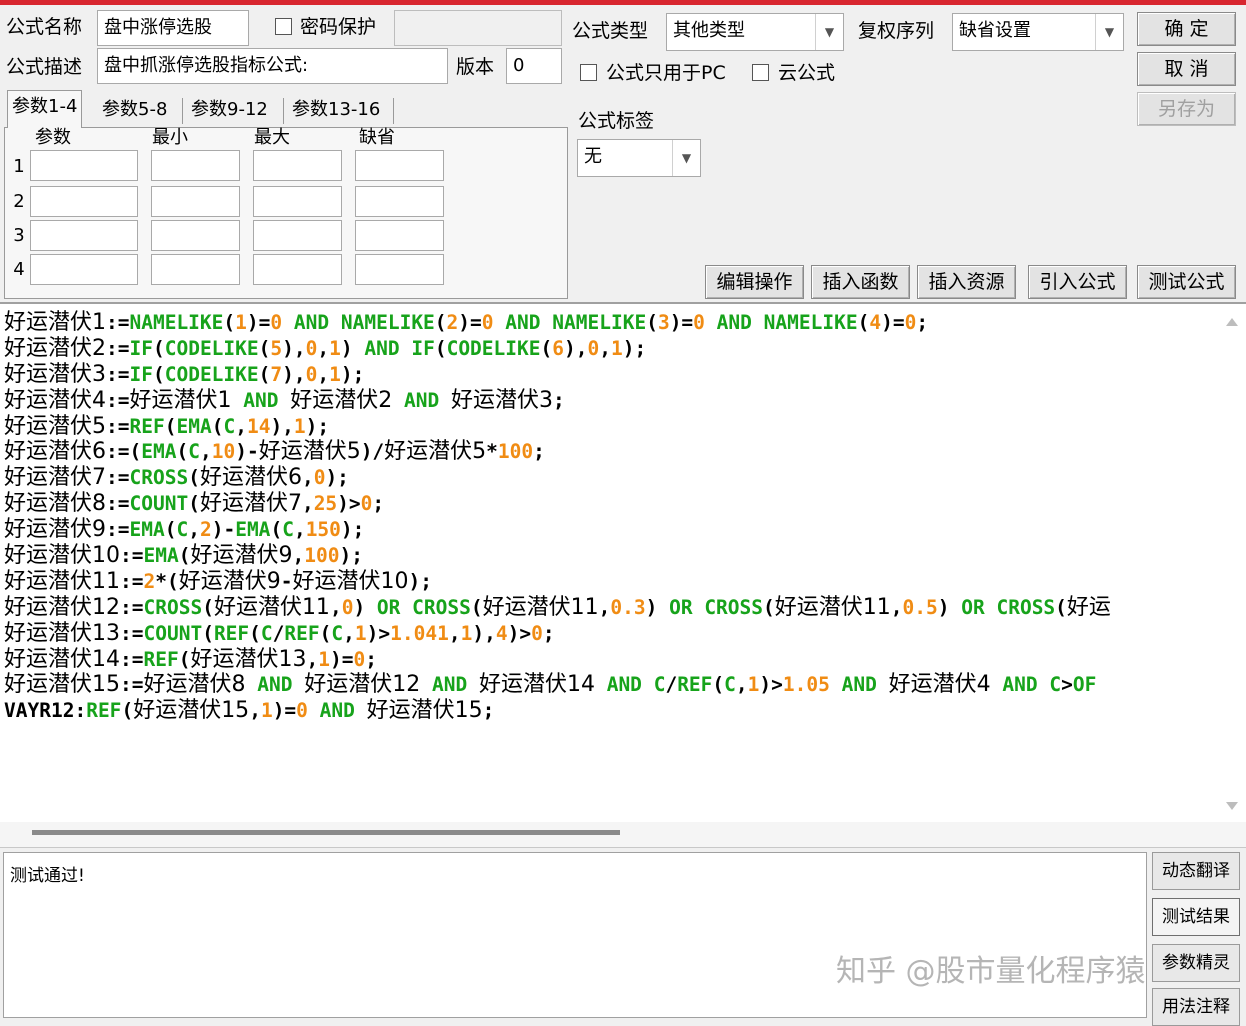 Image resolution: width=1246 pixels, height=1026 pixels. I want to click on cloud-checkbox, so click(760, 72).